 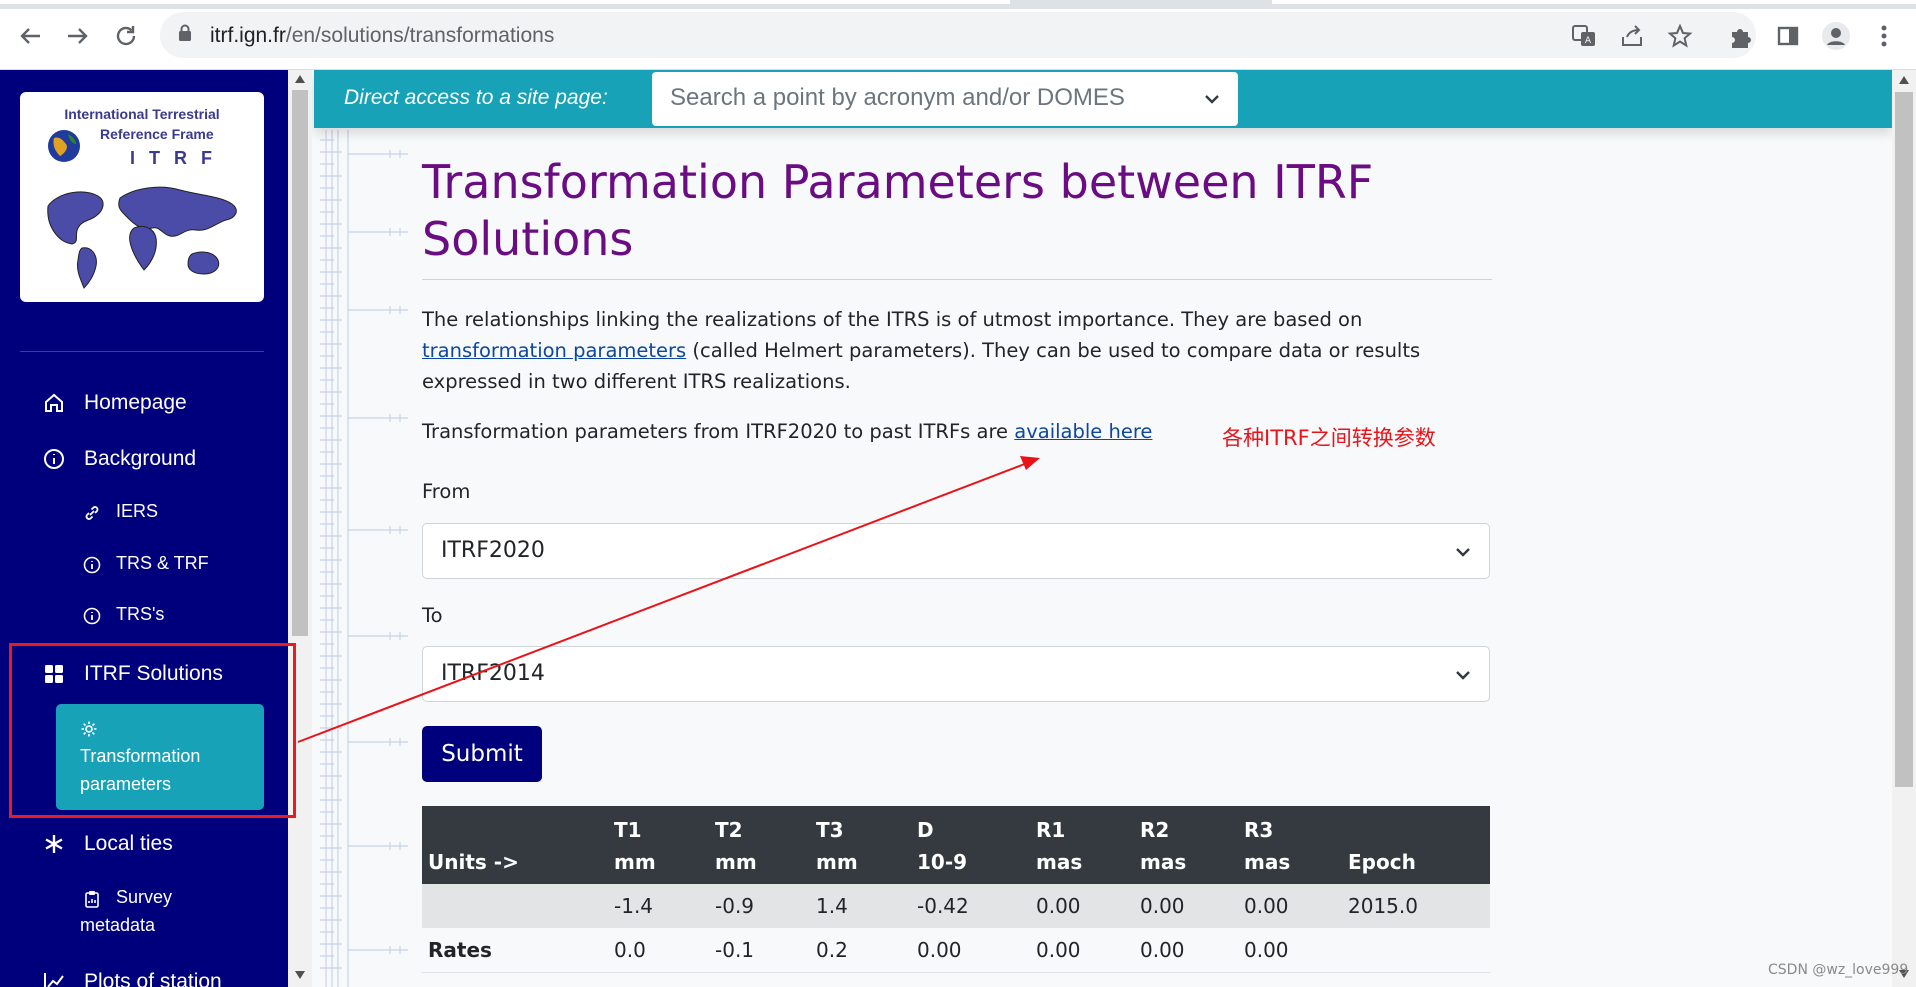 What do you see at coordinates (482, 754) in the screenshot?
I see `submit-button: Submit` at bounding box center [482, 754].